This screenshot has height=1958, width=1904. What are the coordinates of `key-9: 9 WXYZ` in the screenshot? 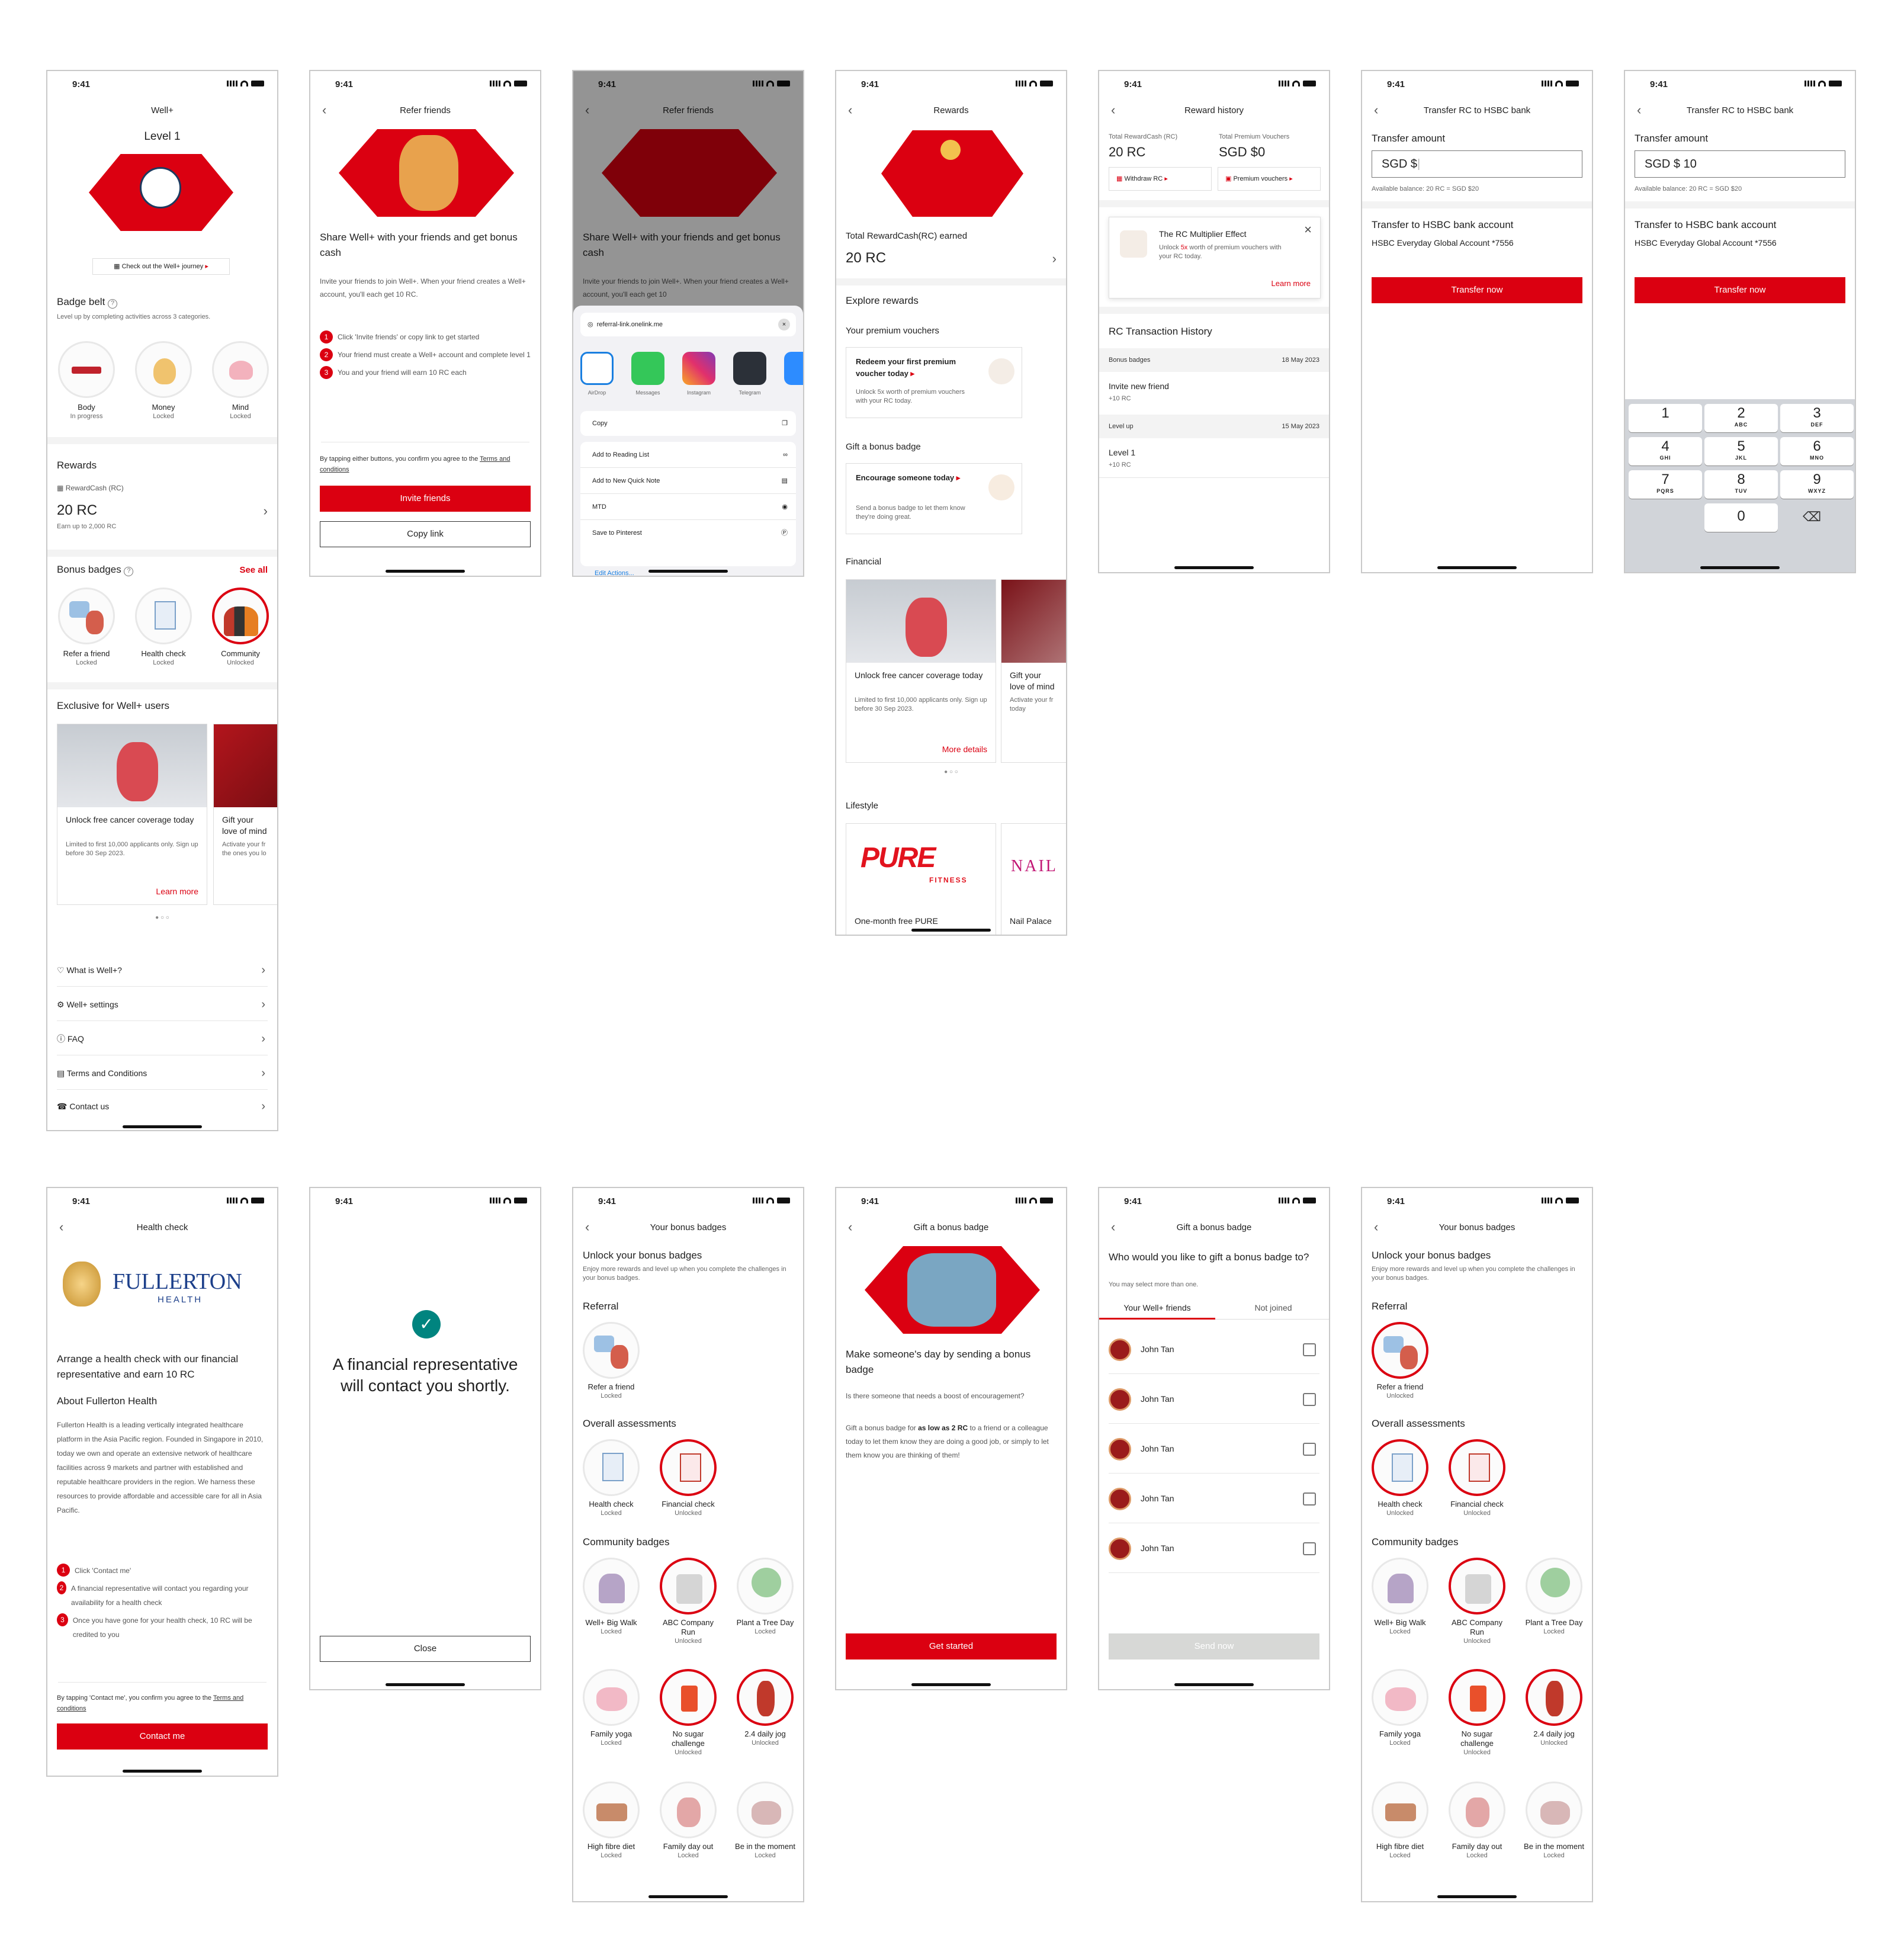 It's located at (1817, 485).